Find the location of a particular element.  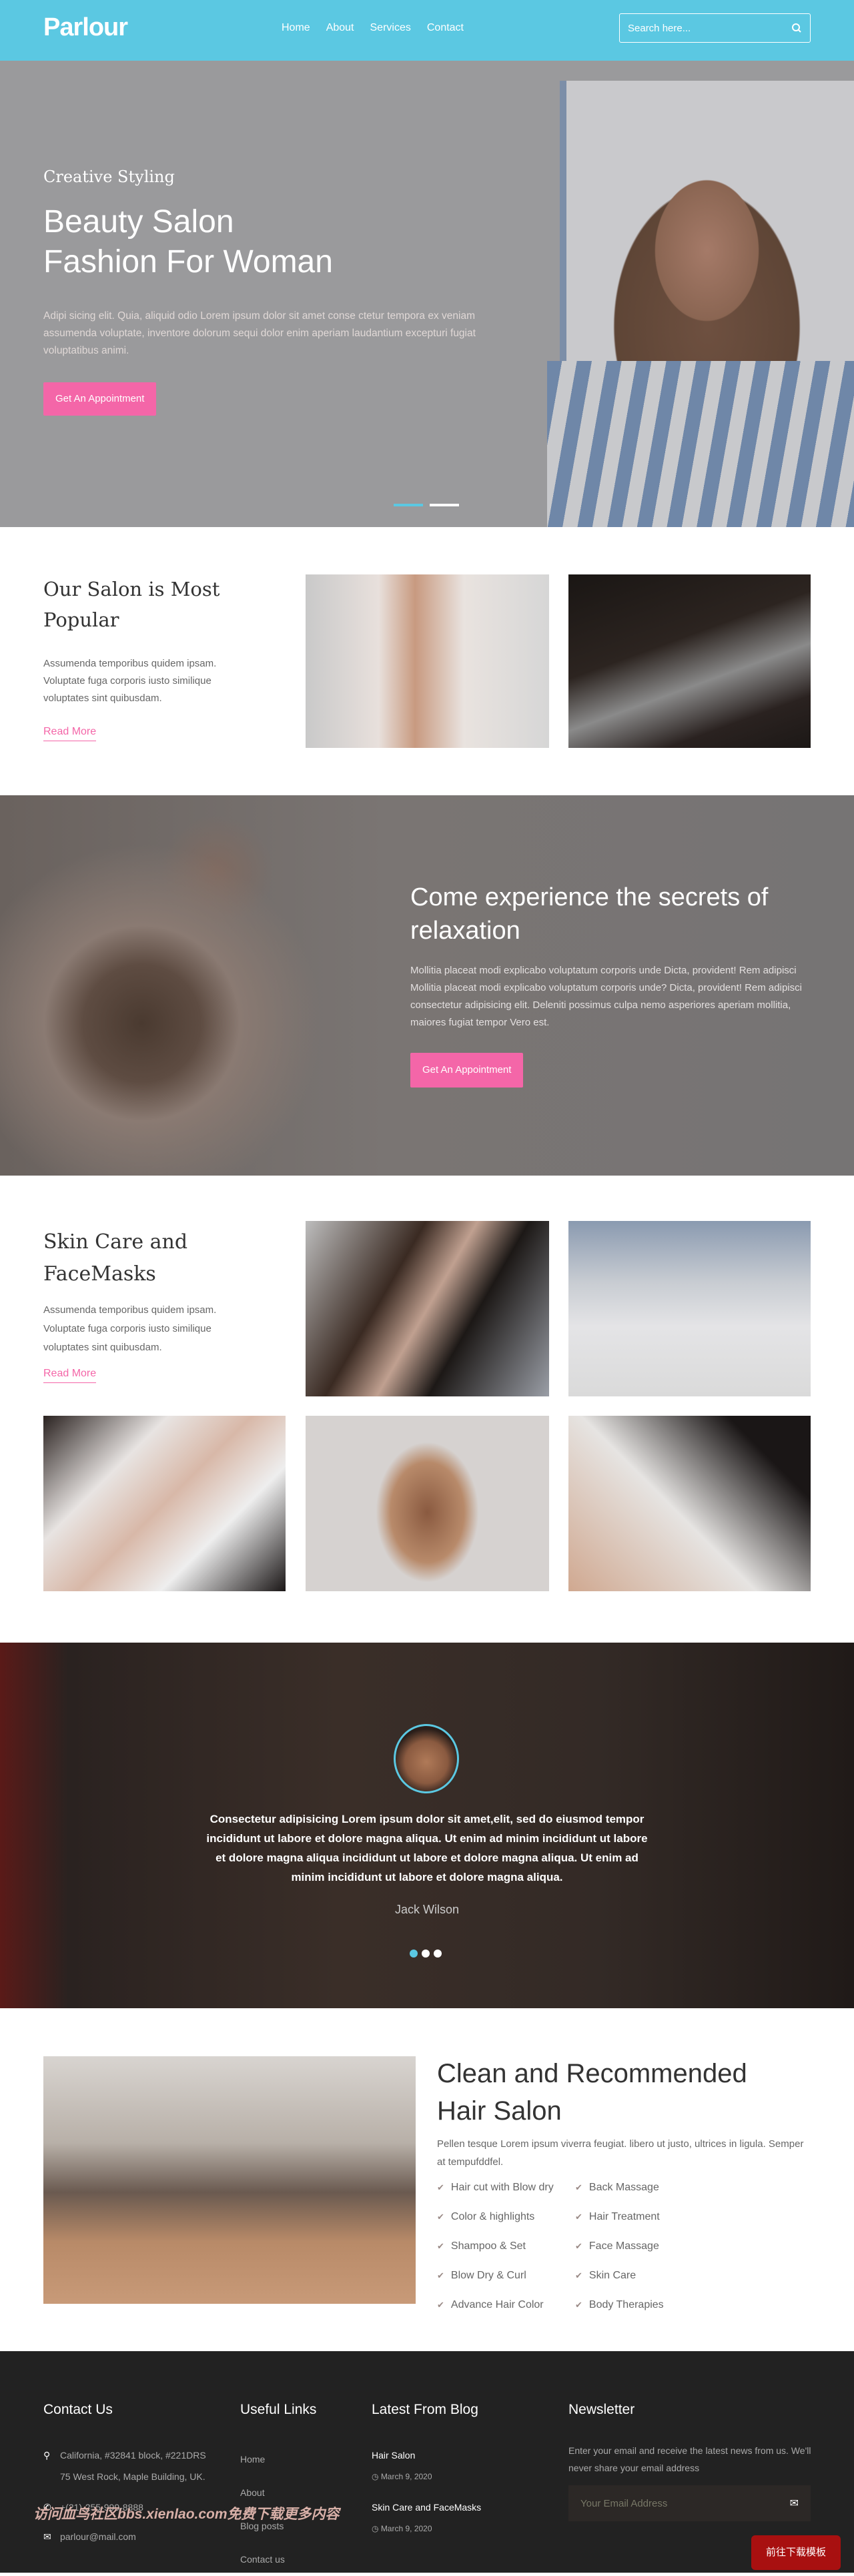

spa-image is located at coordinates (187, 985).